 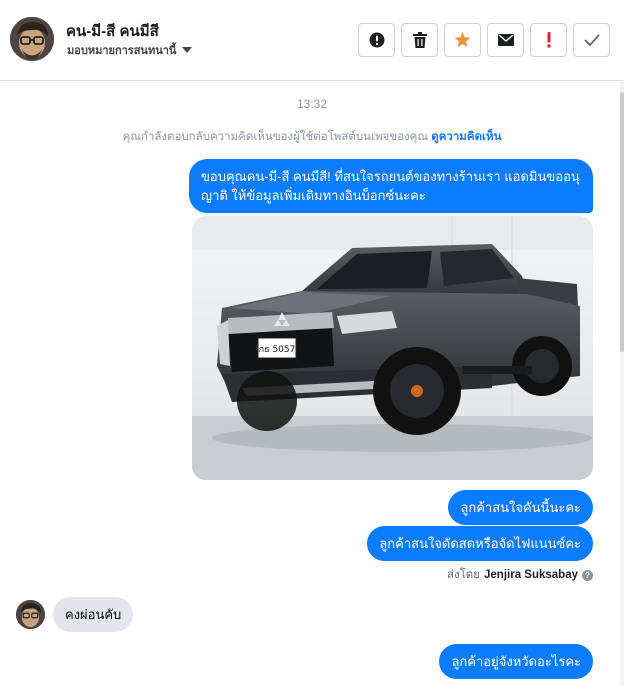 I want to click on sent-by-attribution: ส่งโดย Jenjira Suksabay ?, so click(x=520, y=575).